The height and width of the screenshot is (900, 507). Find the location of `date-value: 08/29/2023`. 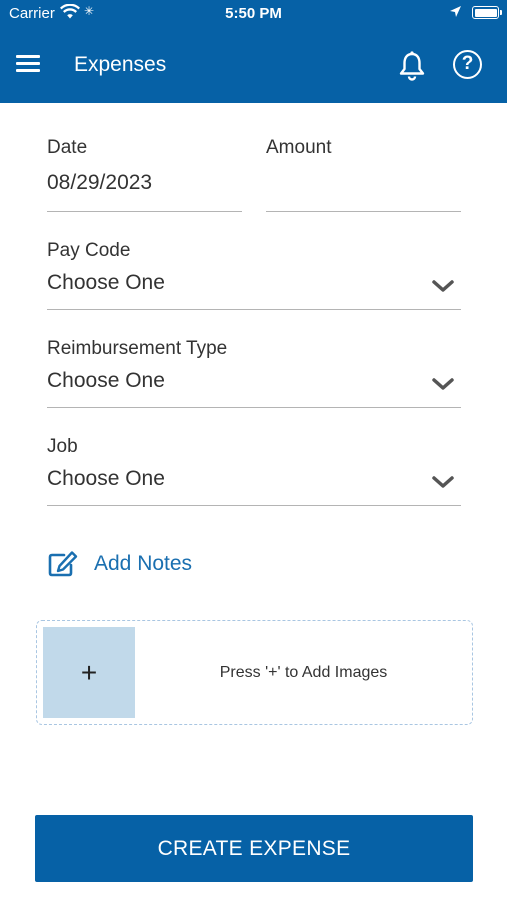

date-value: 08/29/2023 is located at coordinates (99, 183).